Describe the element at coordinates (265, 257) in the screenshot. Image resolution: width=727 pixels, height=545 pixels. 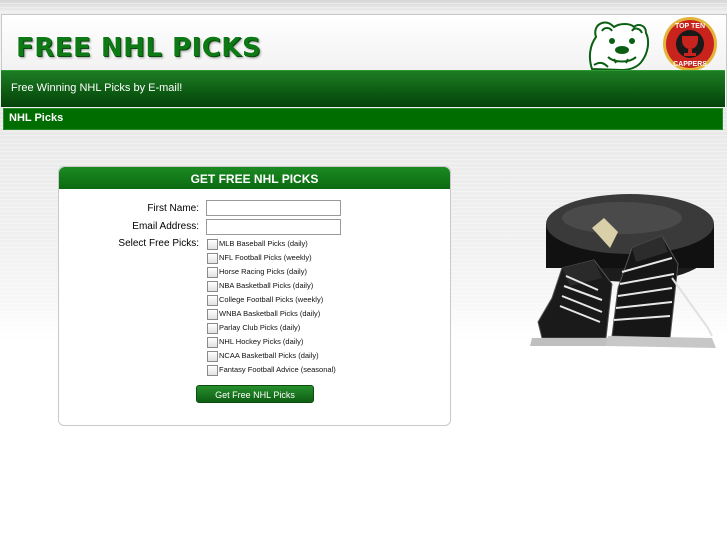
I see `pick-option-label: NFL Football Picks (weekly)` at that location.